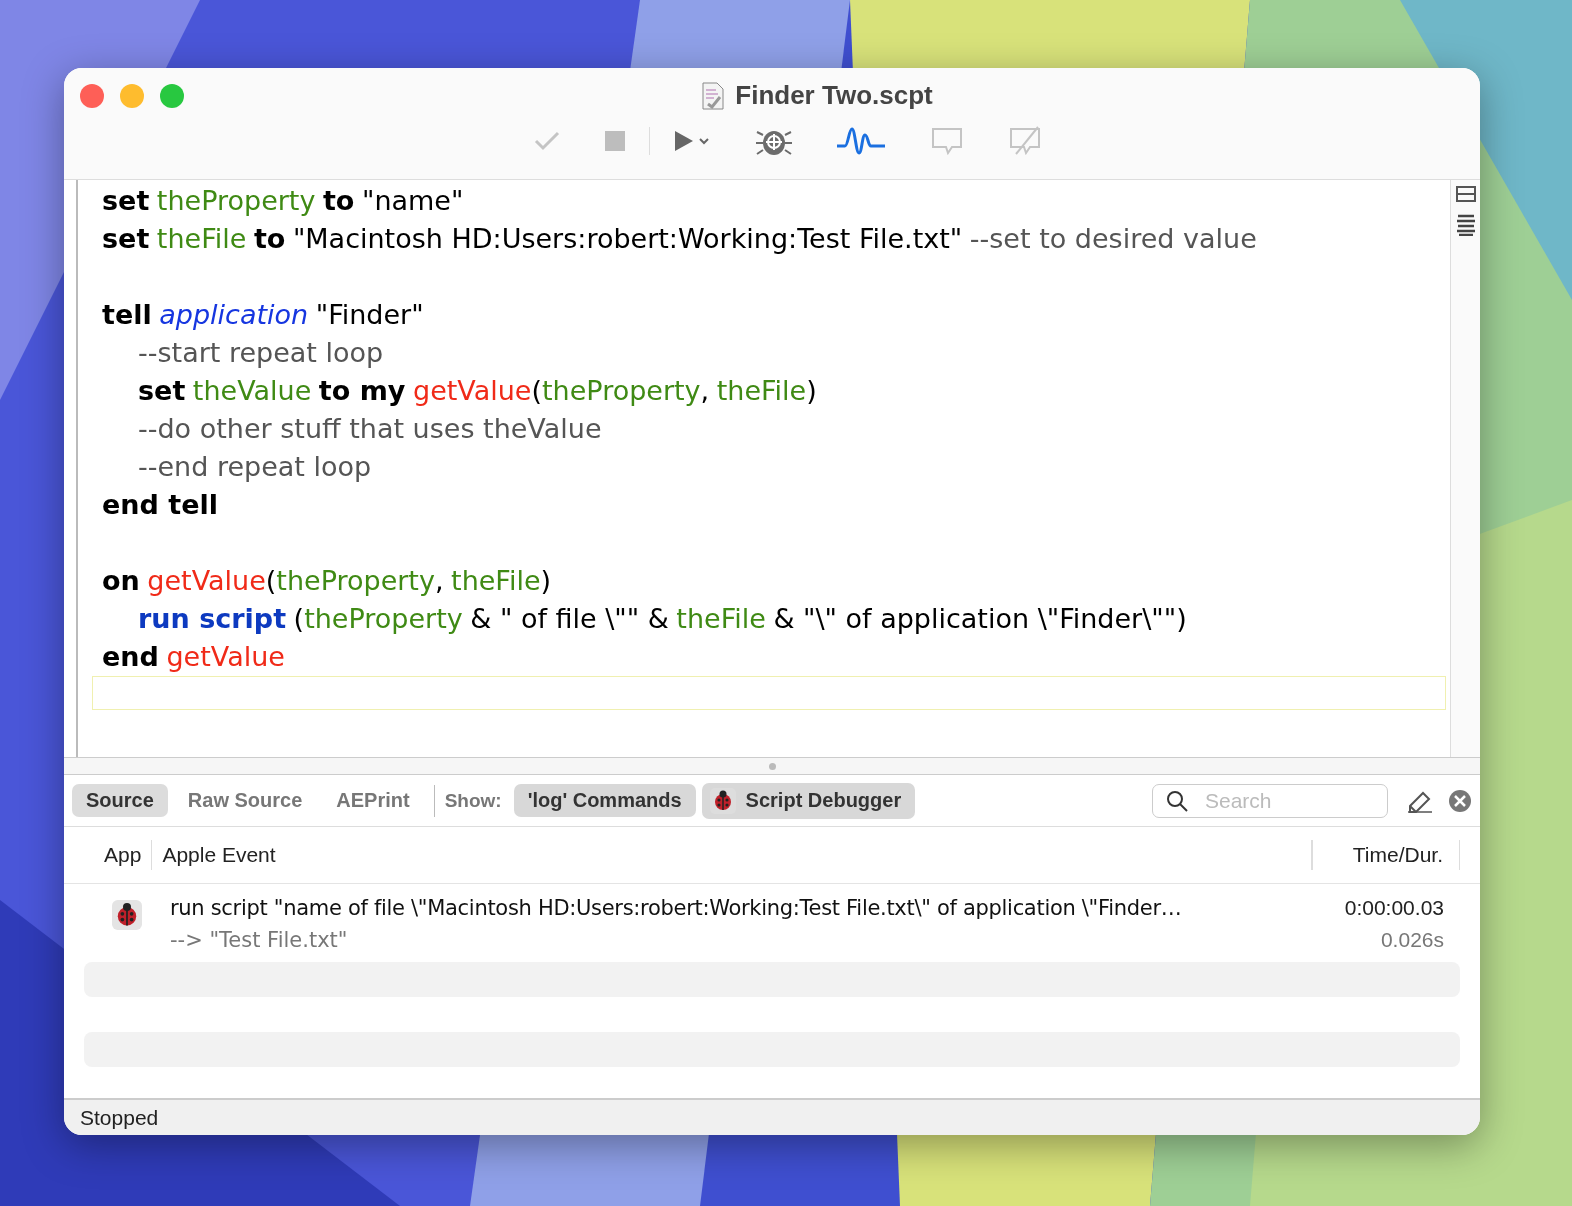  I want to click on column-header: App, so click(123, 855).